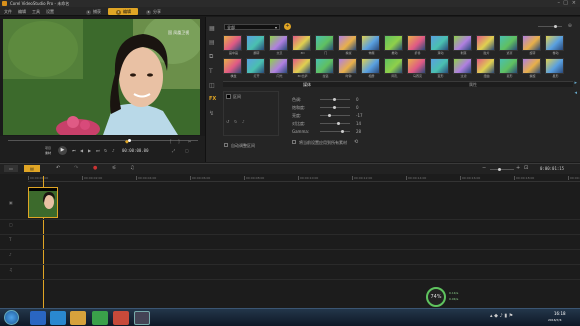 Image resolution: width=580 pixels, height=326 pixels. I want to click on transition-thumbnail: 剥落, so click(463, 45).